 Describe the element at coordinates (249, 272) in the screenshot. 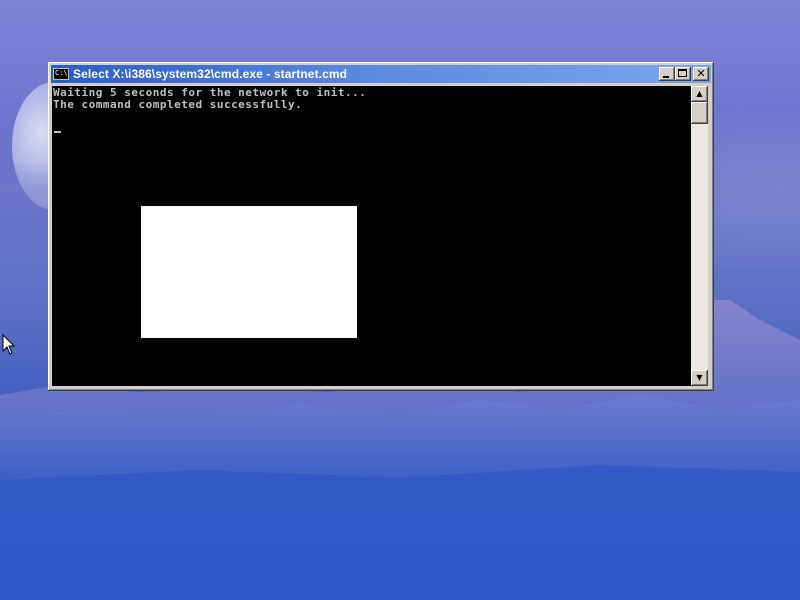

I see `white-overlay-block` at that location.